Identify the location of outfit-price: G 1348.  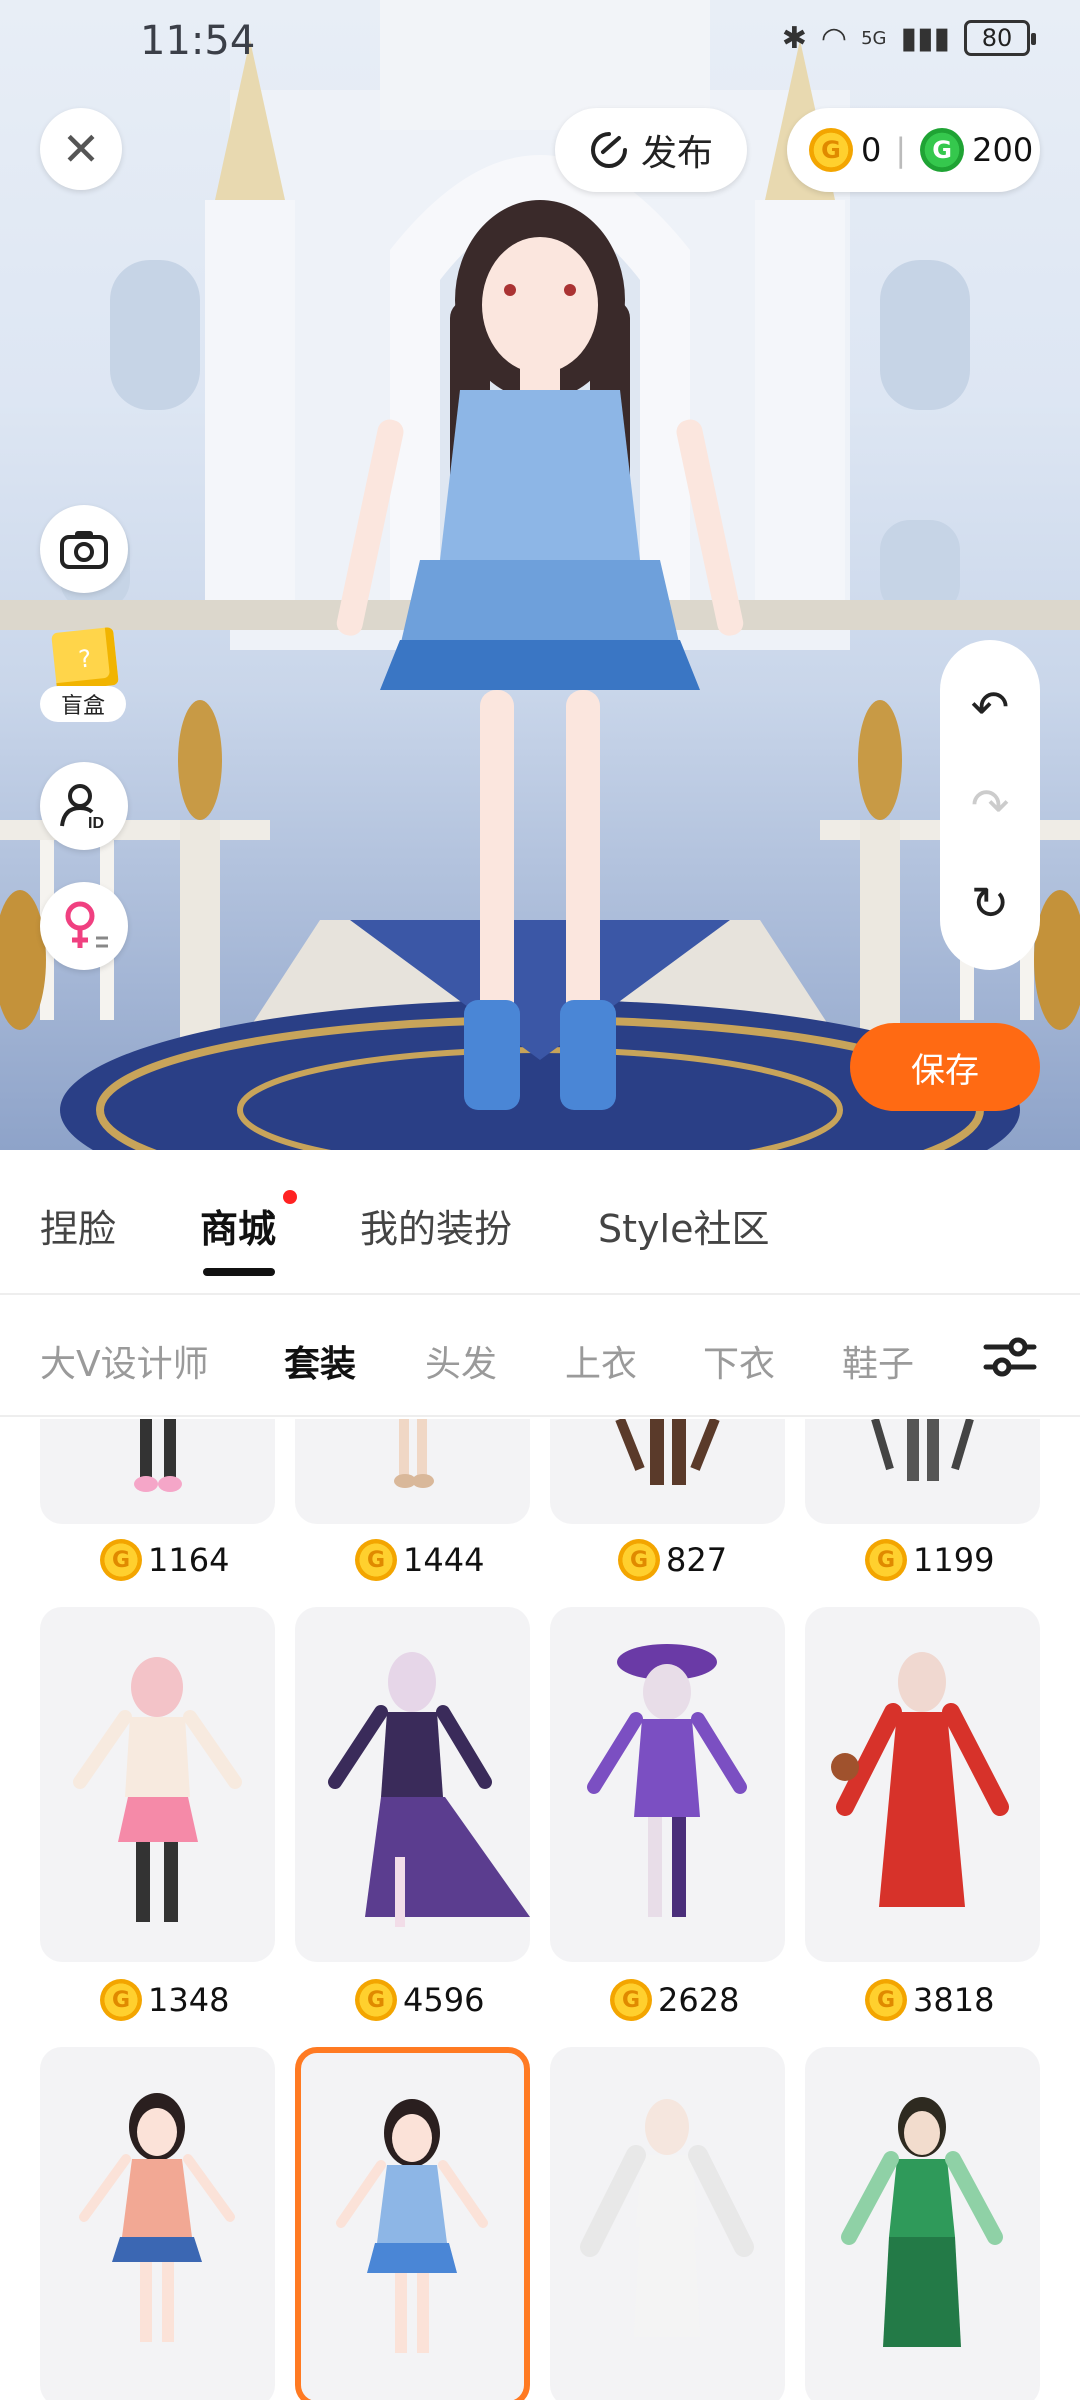
(164, 2000).